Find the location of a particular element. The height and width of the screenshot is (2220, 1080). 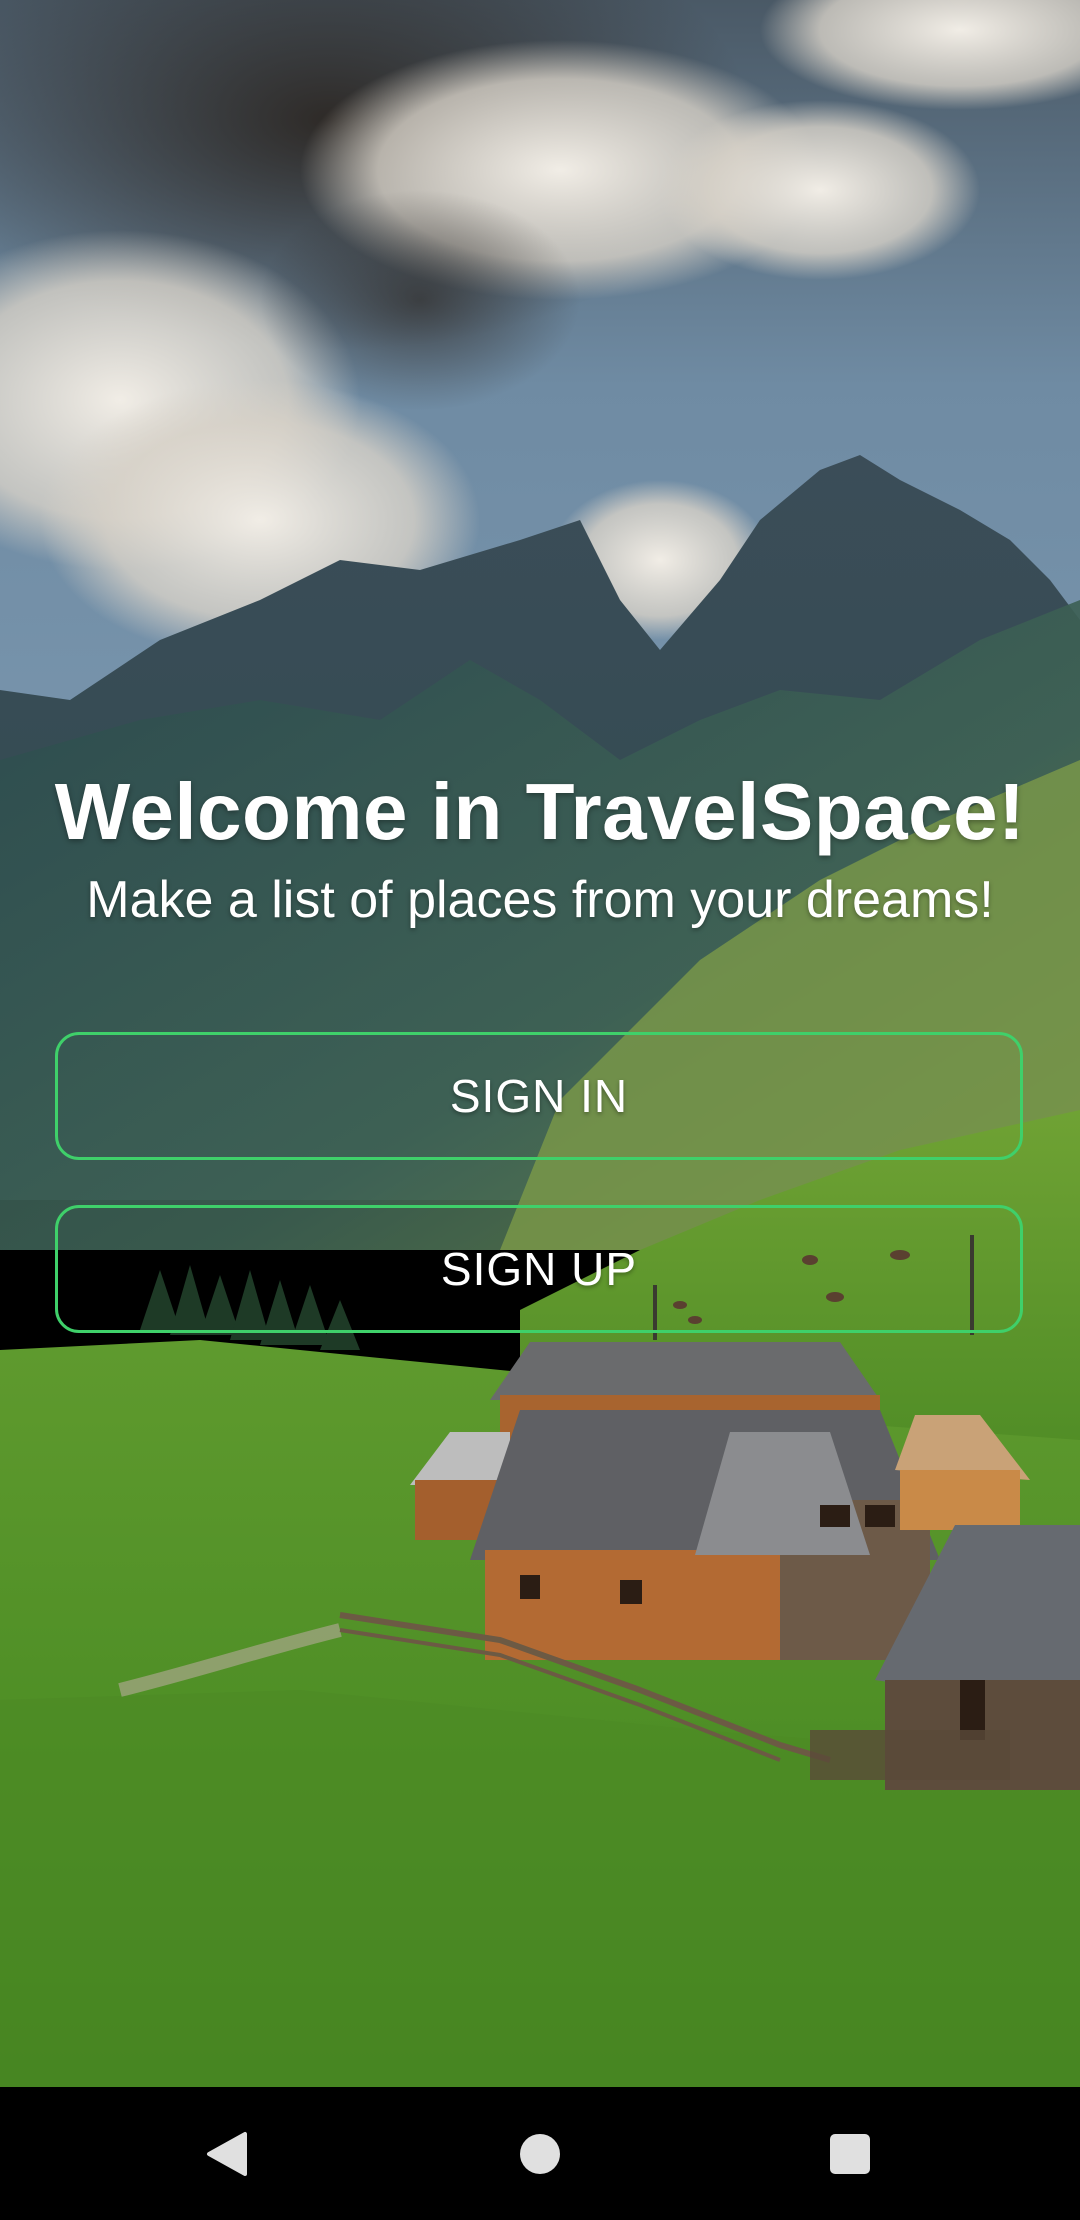

welcome-title: Welcome in TravelSpace! is located at coordinates (540, 811).